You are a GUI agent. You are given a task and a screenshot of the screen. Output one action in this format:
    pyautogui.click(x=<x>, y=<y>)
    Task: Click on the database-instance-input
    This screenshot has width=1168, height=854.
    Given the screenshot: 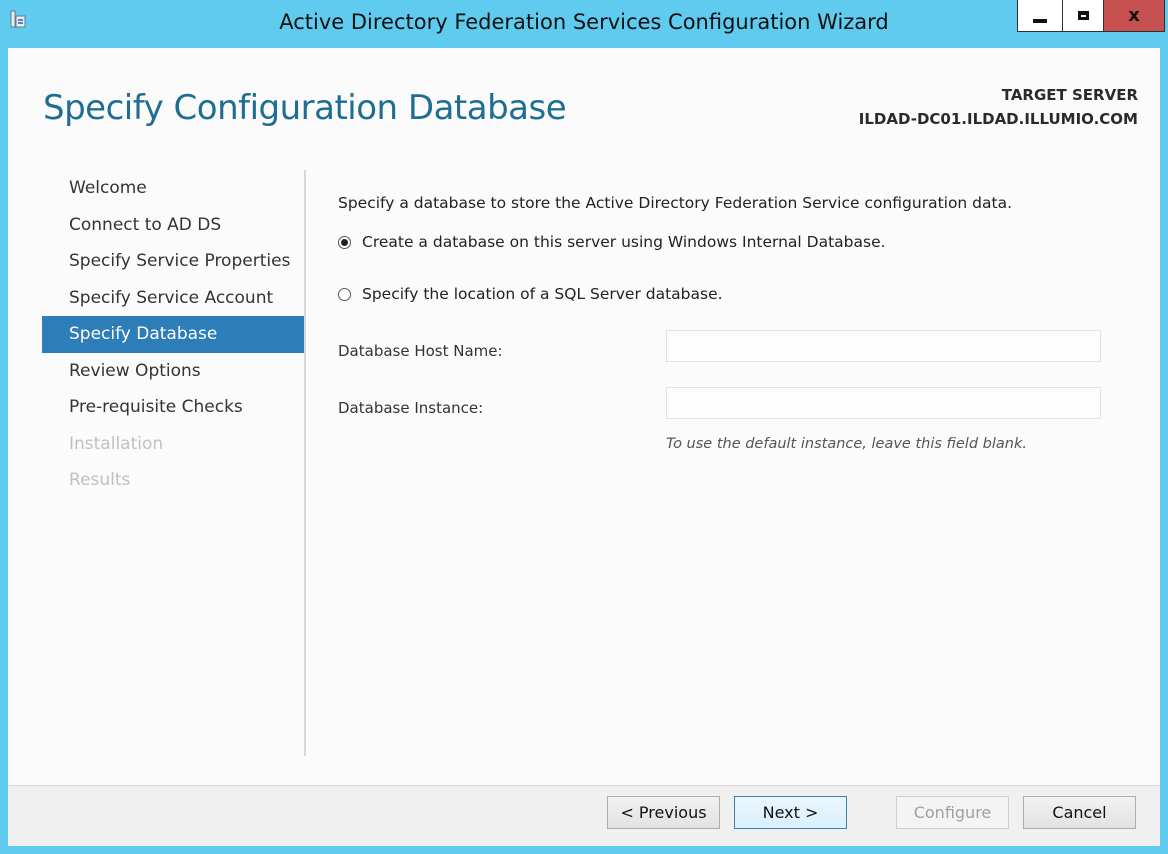 What is the action you would take?
    pyautogui.click(x=883, y=403)
    